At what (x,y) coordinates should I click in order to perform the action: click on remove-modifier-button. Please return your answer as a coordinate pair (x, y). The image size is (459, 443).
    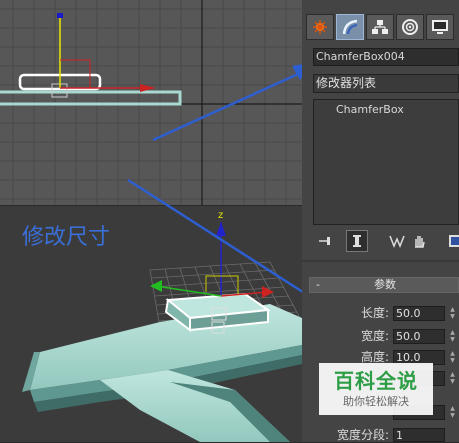
    Looking at the image, I should click on (419, 241).